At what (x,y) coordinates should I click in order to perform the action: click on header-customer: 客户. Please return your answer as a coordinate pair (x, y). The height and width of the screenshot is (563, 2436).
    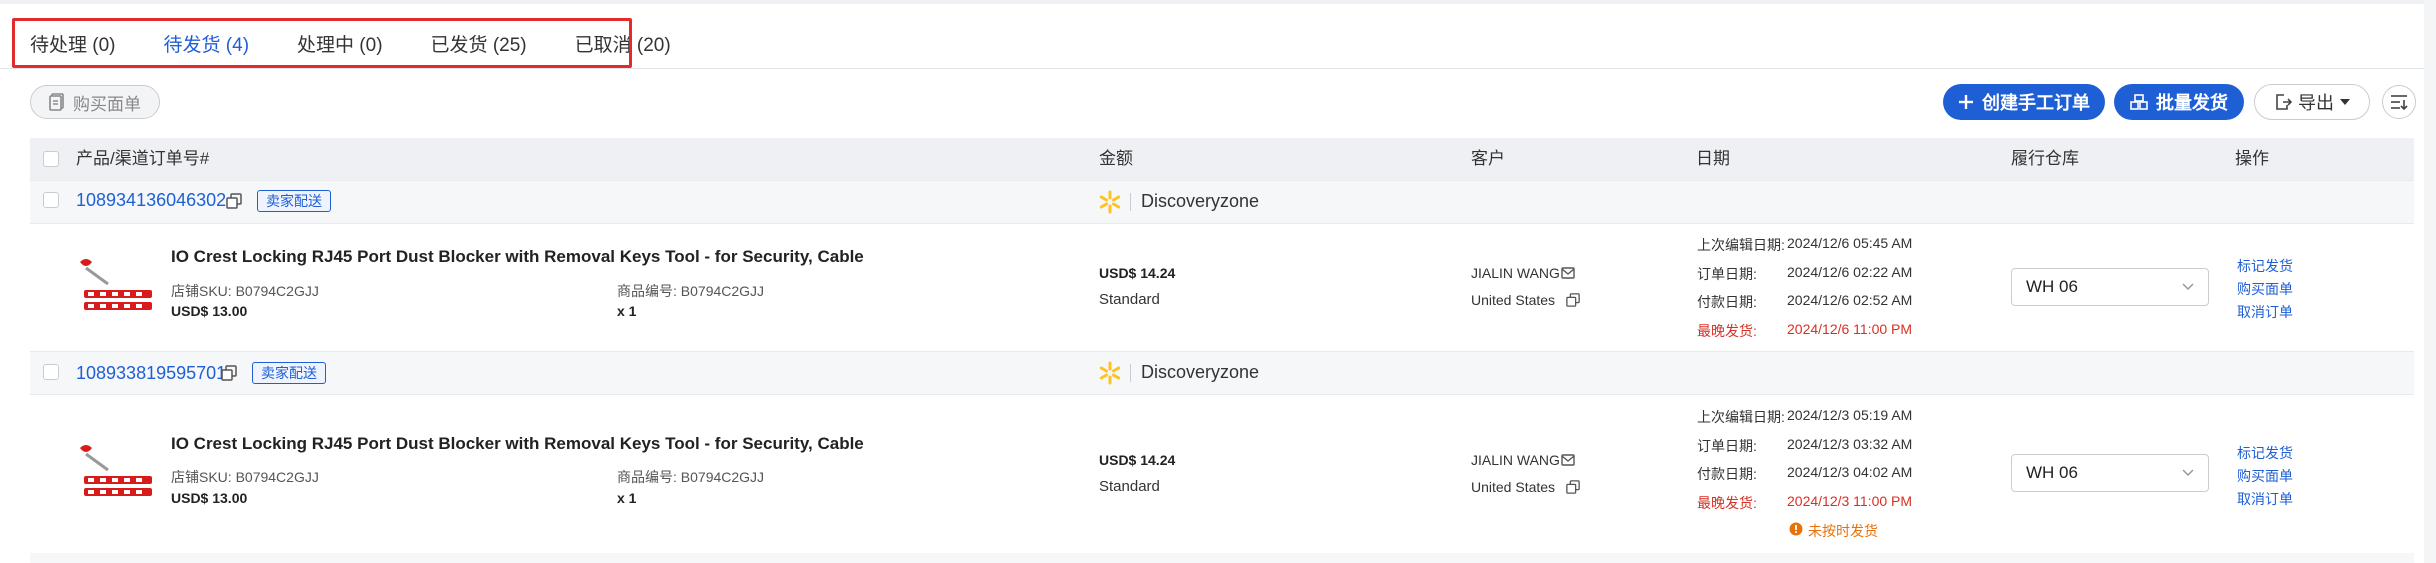
    Looking at the image, I should click on (1488, 158).